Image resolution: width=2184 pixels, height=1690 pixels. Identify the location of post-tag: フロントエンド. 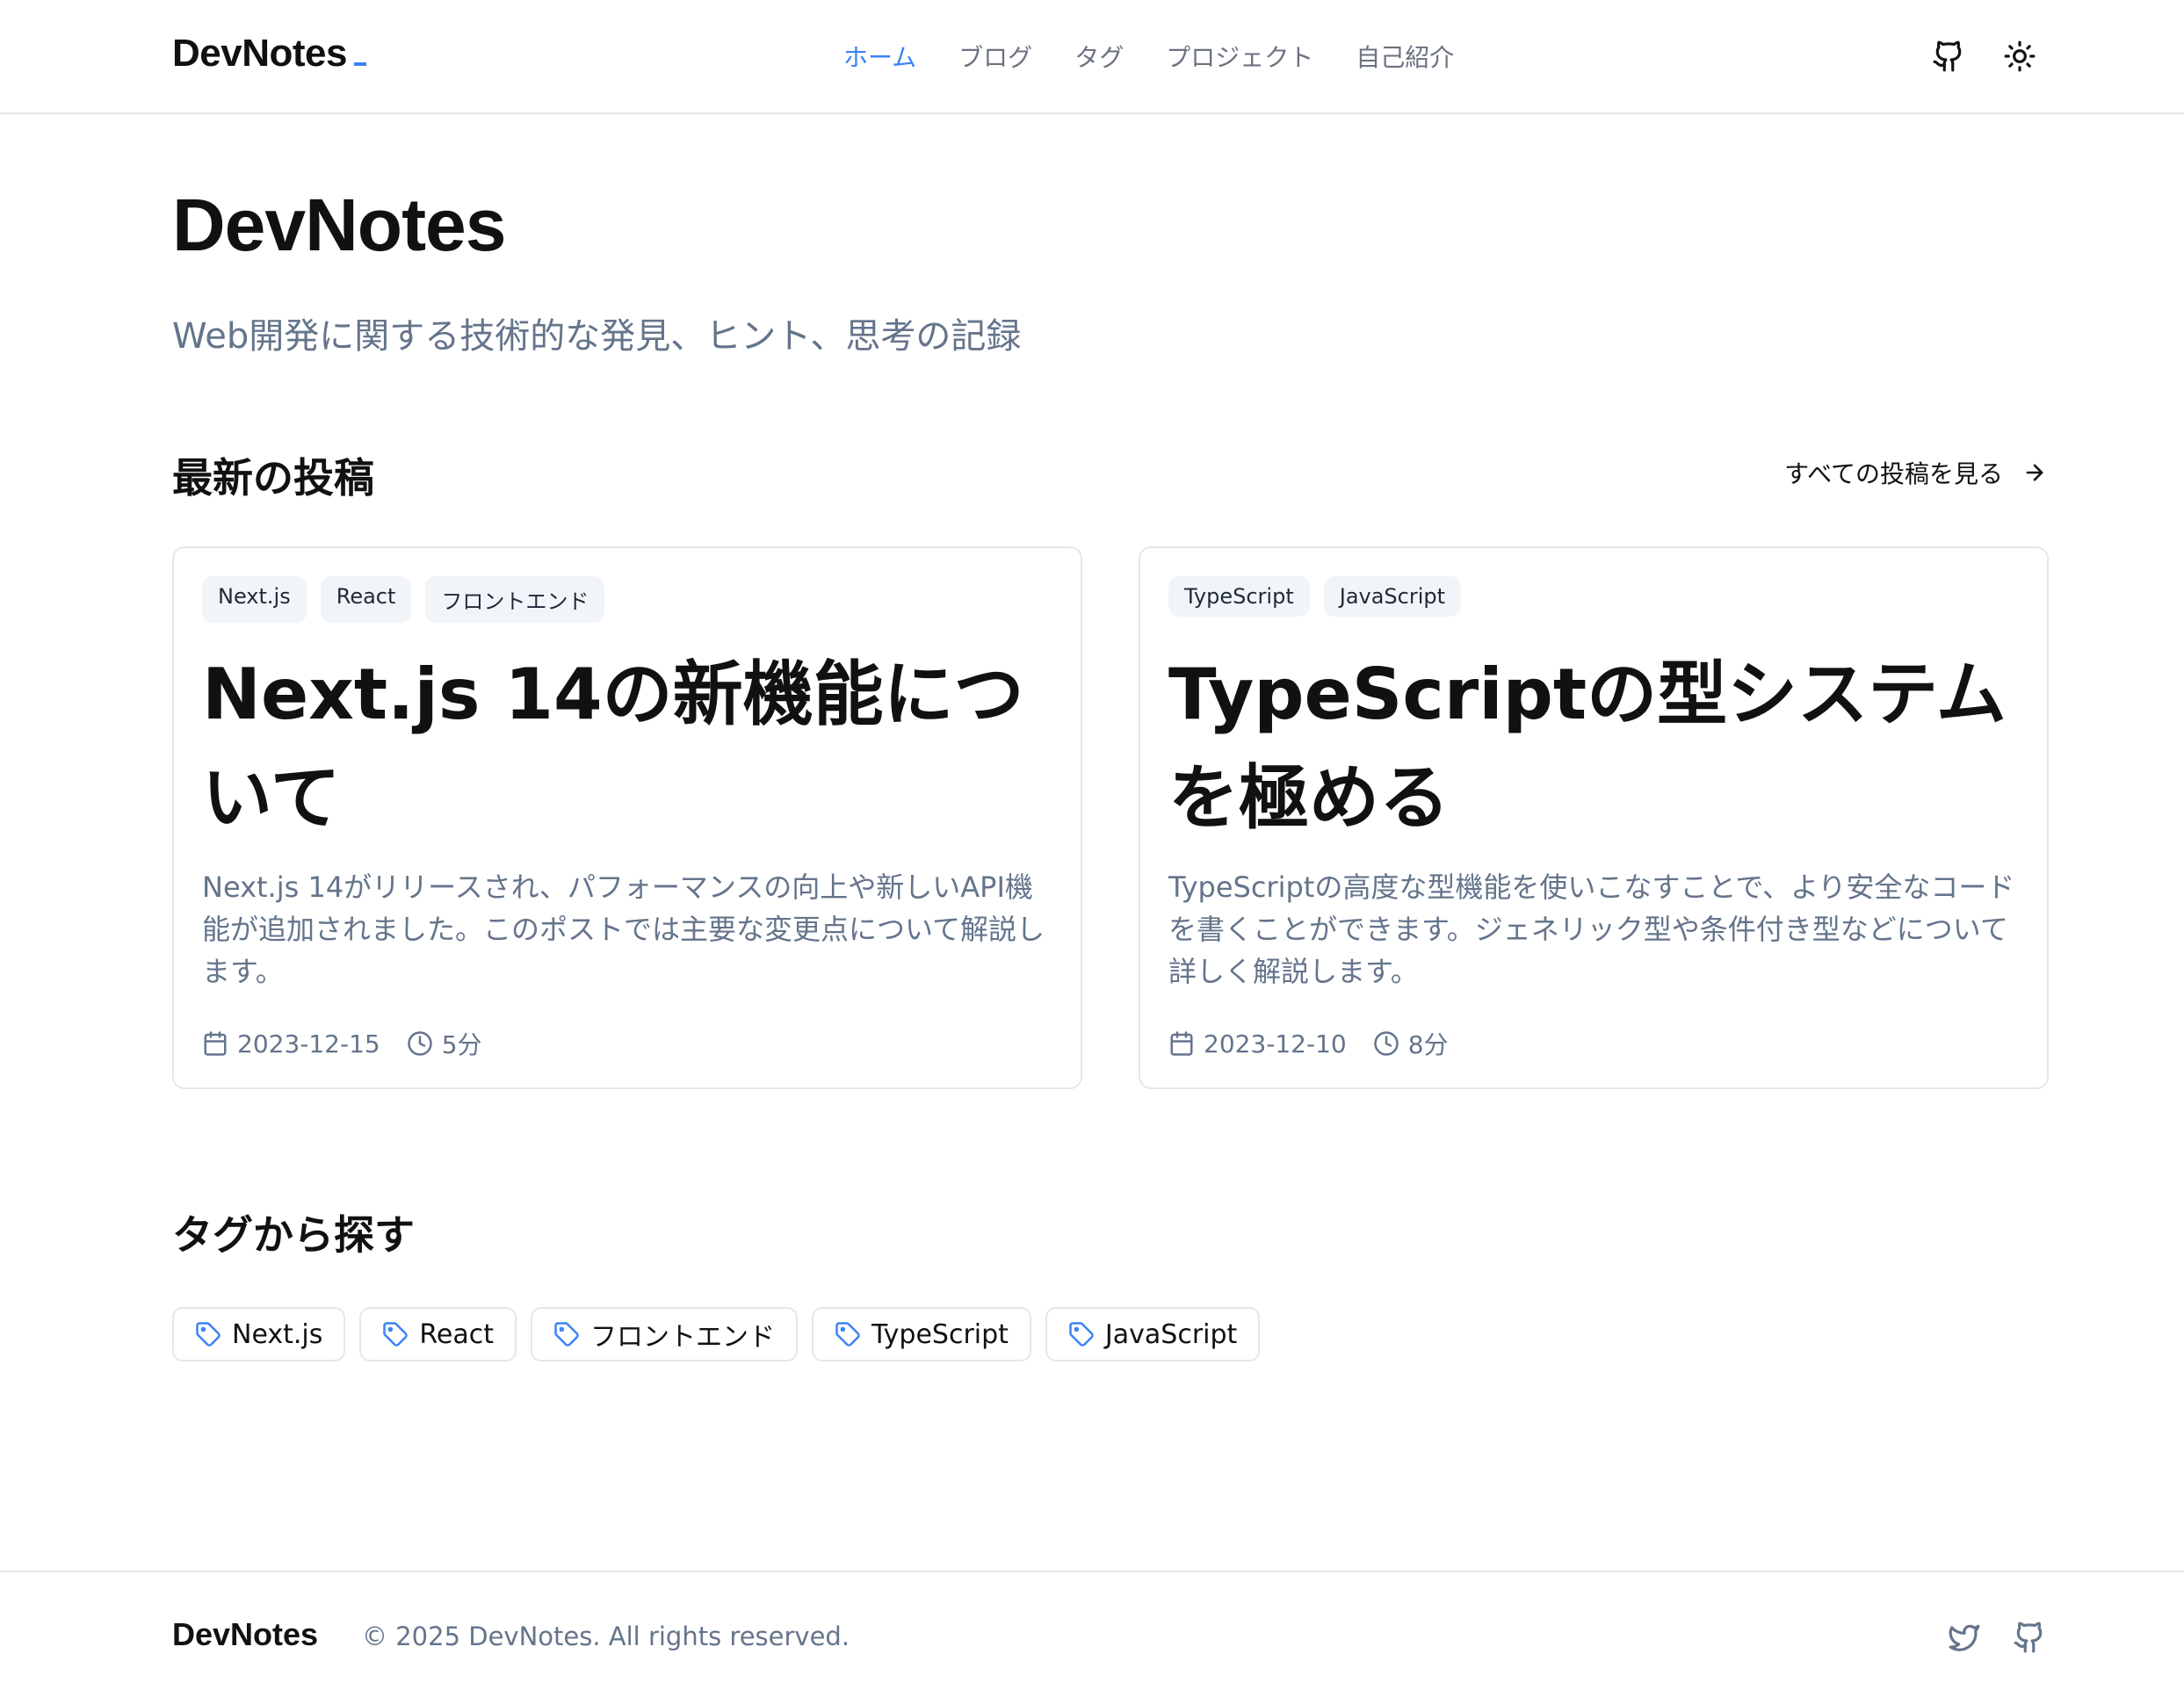
(515, 599).